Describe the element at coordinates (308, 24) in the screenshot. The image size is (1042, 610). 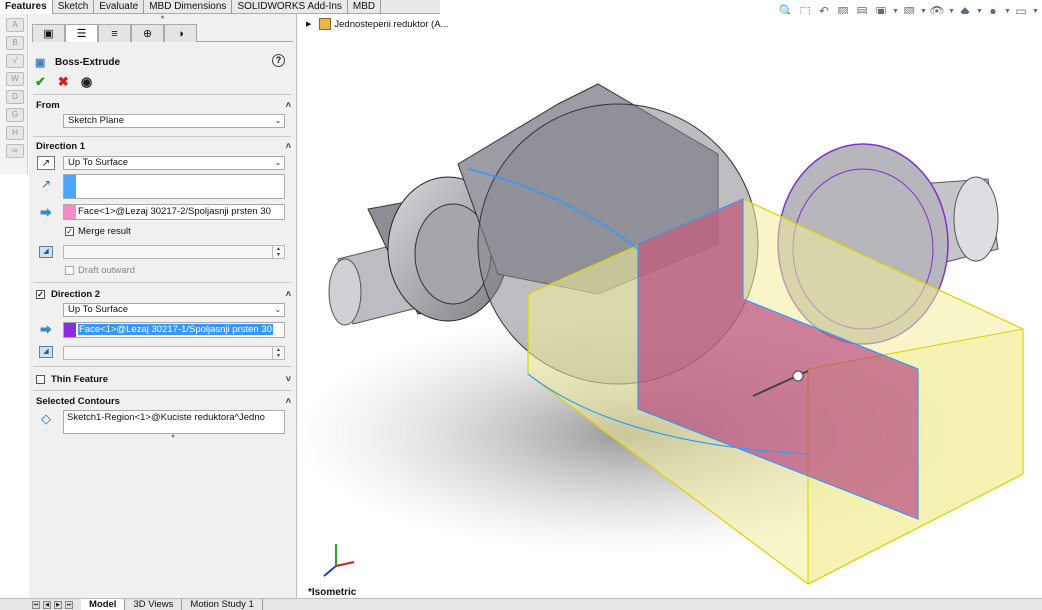
I see `expand-arrow-icon: ▶` at that location.